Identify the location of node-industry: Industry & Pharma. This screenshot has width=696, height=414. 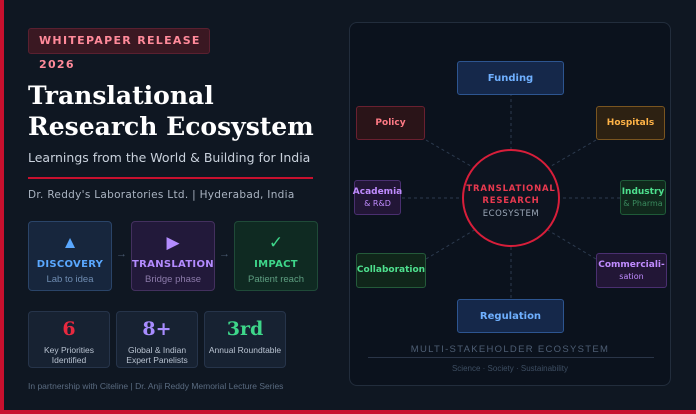
(643, 197).